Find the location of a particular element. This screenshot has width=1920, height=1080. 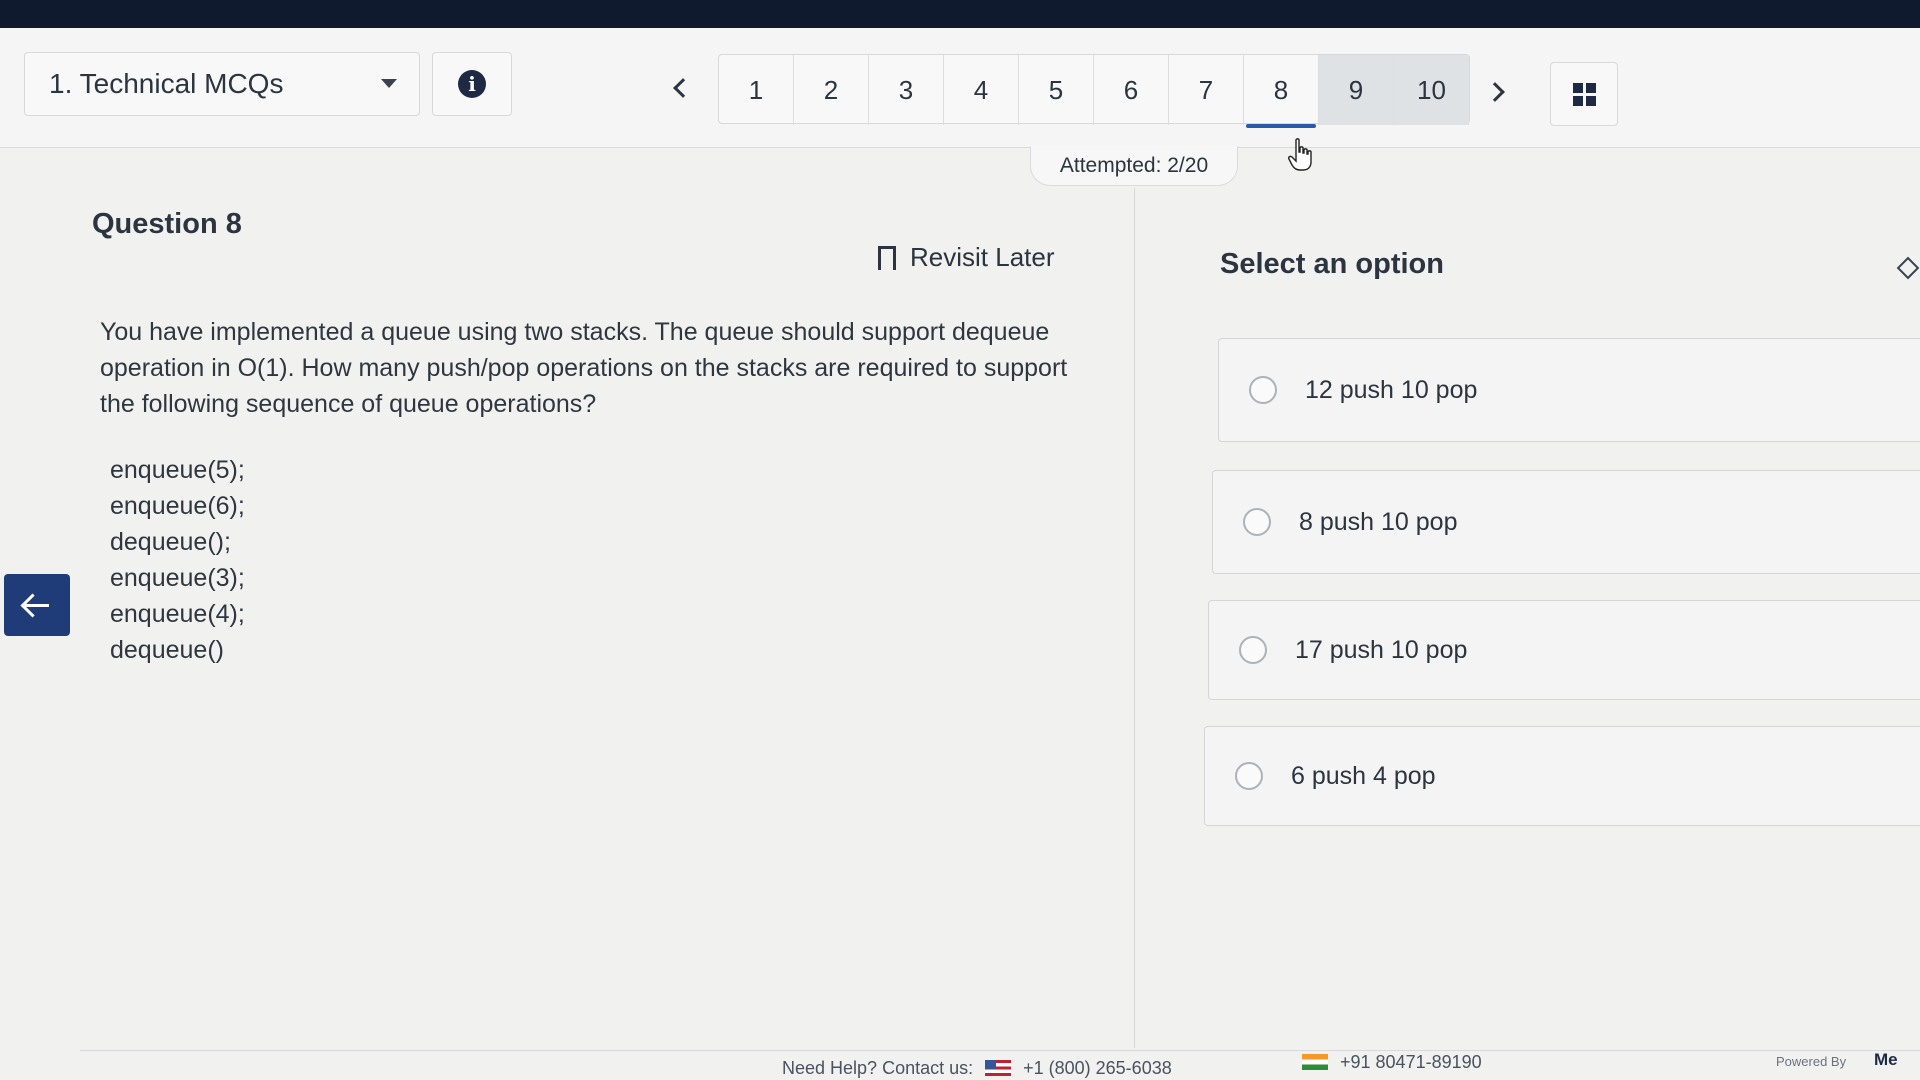

options-title: Select an option is located at coordinates (1332, 264).